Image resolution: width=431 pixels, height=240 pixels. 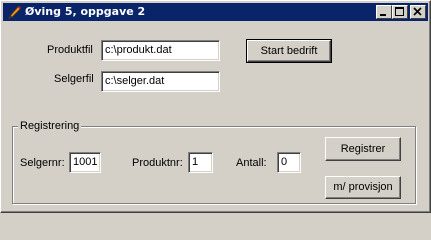 I want to click on provisjon-button: m/ provisjon, so click(x=363, y=187).